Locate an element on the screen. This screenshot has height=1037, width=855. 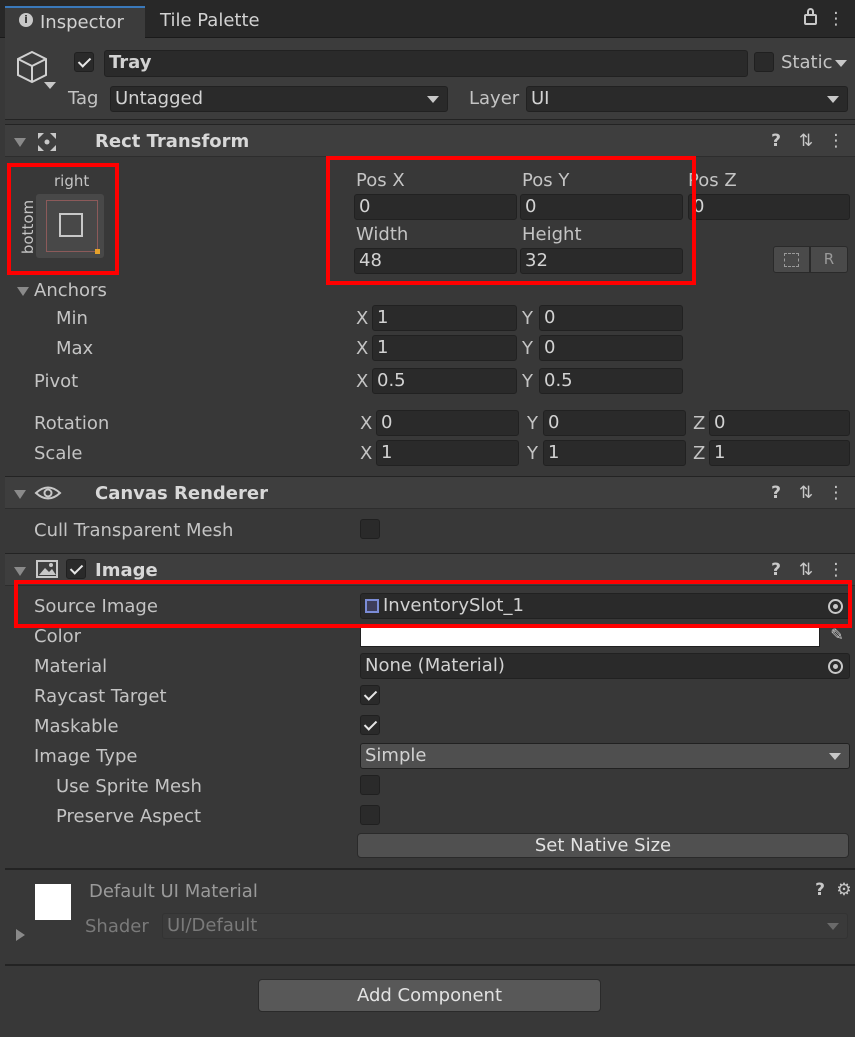
color-swatch is located at coordinates (590, 636).